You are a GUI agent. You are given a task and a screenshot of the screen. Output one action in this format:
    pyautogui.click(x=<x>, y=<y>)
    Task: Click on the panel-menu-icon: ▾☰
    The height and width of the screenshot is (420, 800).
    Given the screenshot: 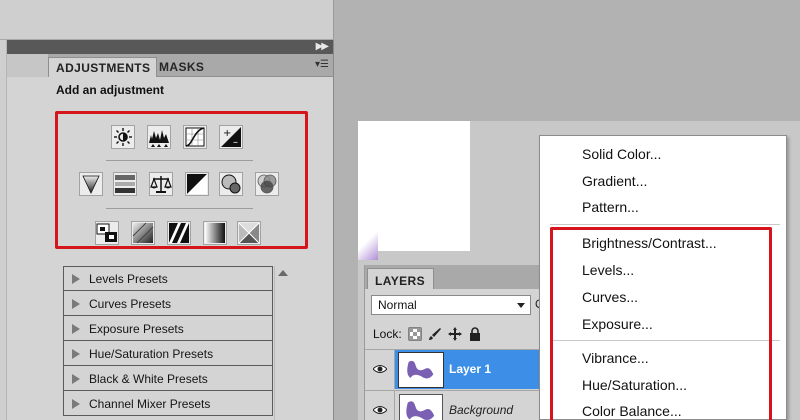 What is the action you would take?
    pyautogui.click(x=322, y=64)
    